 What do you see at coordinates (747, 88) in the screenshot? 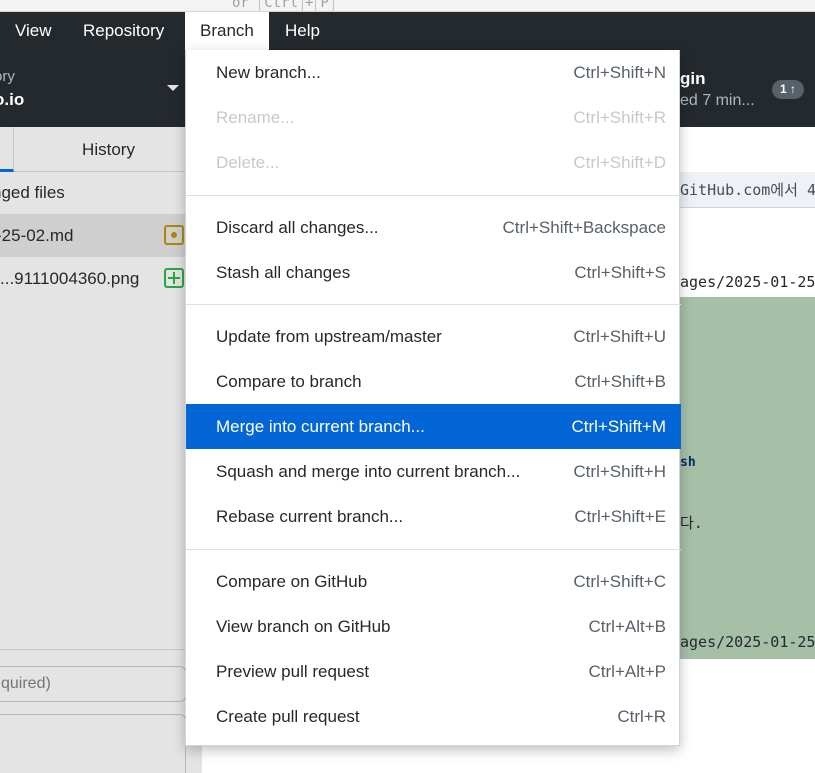
I see `push-origin-button: gin ed 7 min... 1 ↑` at bounding box center [747, 88].